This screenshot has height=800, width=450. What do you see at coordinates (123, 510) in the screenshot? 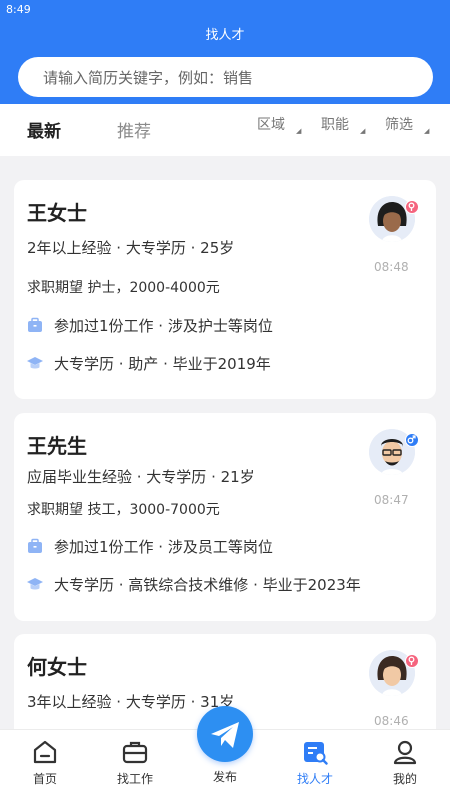
I see `job-expectation: 求职期望 技工，3000-7000元` at bounding box center [123, 510].